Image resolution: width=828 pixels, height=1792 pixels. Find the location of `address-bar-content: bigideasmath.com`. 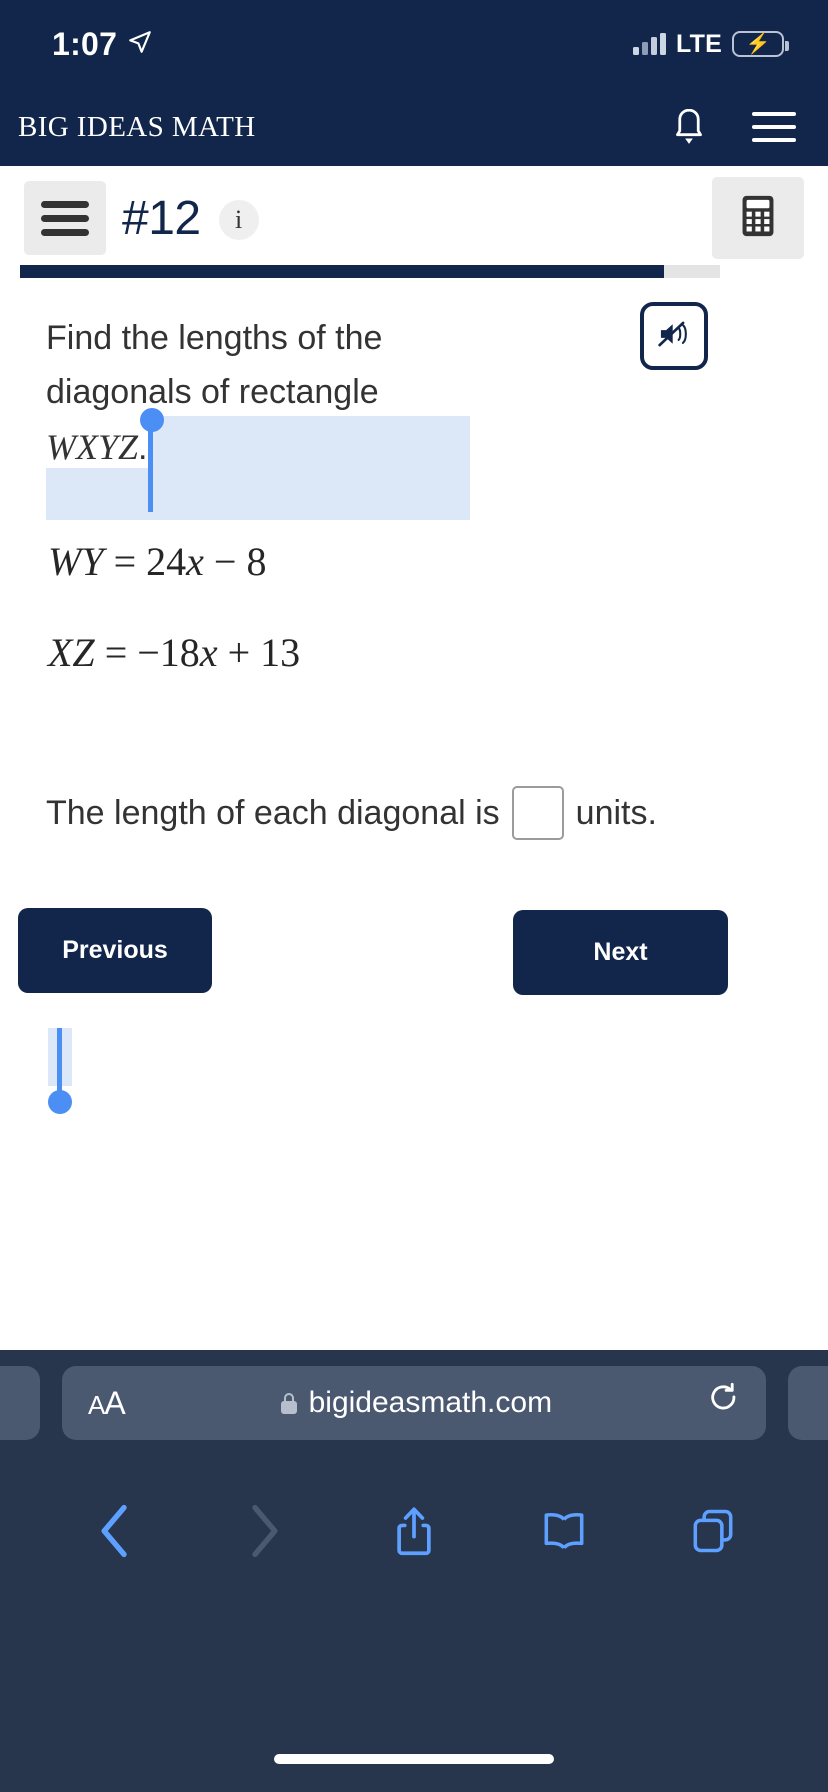

address-bar-content: bigideasmath.com is located at coordinates (416, 1403).